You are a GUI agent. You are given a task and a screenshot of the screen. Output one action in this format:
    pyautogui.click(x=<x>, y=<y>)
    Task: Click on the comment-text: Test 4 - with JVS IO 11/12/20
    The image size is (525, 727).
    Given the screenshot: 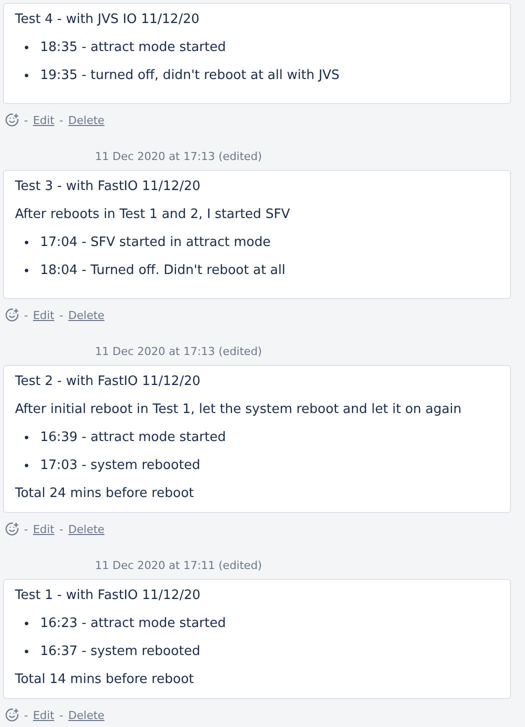 What is the action you would take?
    pyautogui.click(x=107, y=20)
    